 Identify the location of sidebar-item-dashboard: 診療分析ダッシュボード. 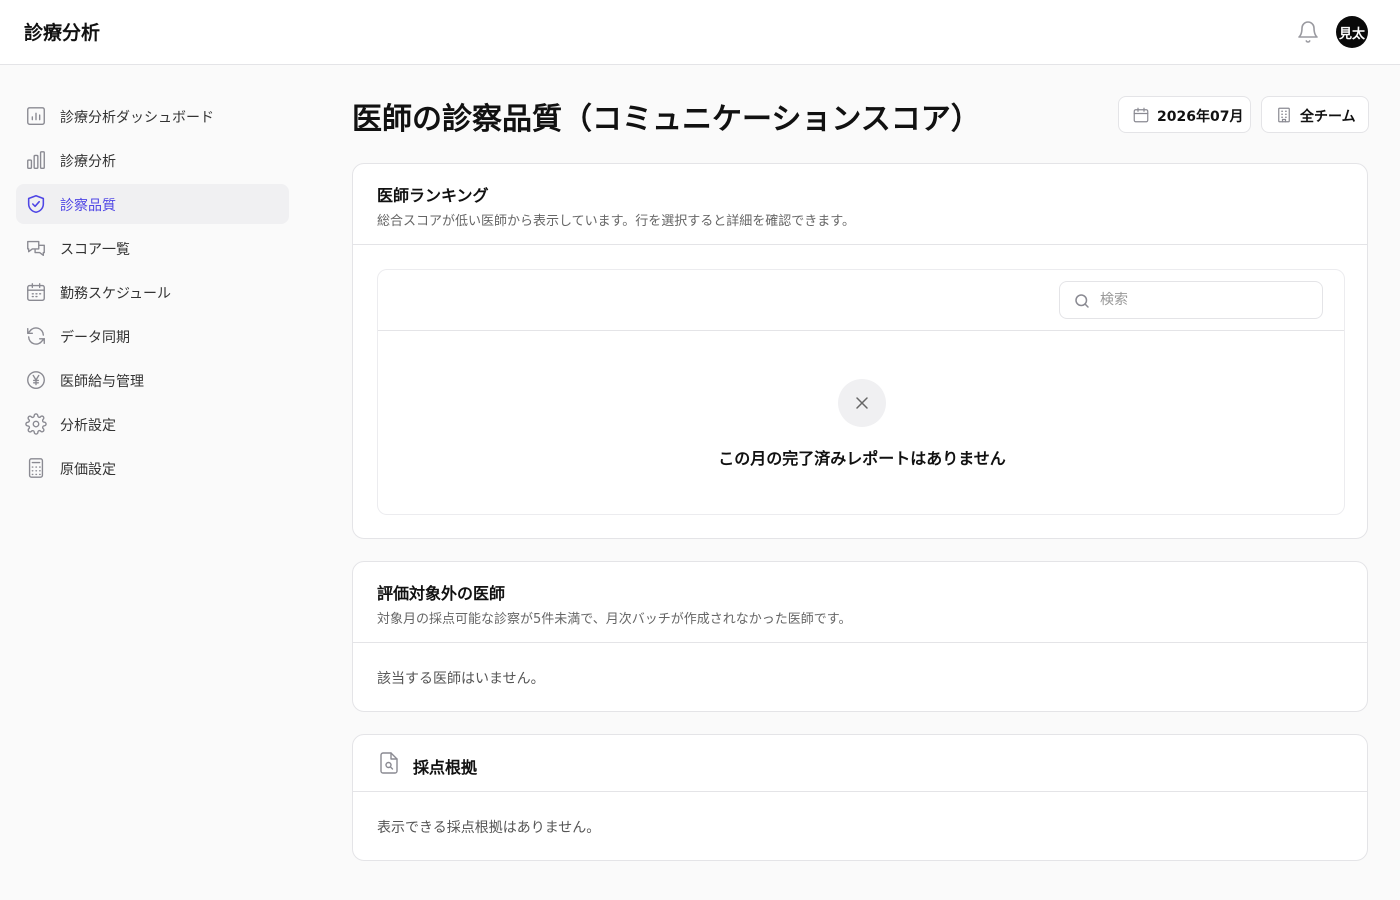
(152, 116).